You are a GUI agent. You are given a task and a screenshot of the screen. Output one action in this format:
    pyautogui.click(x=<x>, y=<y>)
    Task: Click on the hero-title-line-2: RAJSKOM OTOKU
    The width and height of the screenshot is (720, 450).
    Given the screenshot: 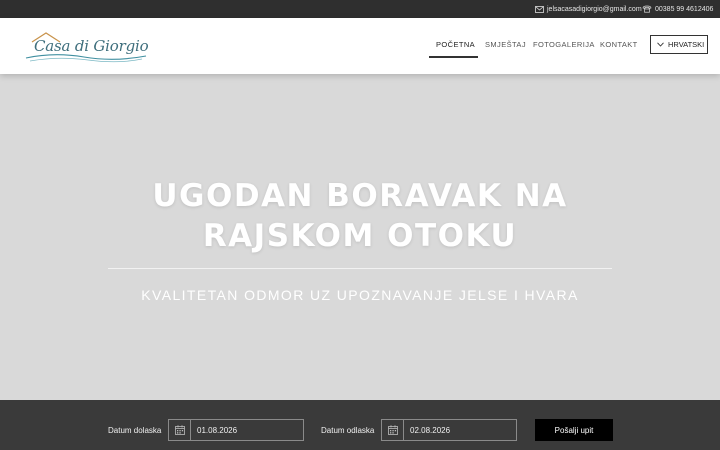 What is the action you would take?
    pyautogui.click(x=360, y=236)
    